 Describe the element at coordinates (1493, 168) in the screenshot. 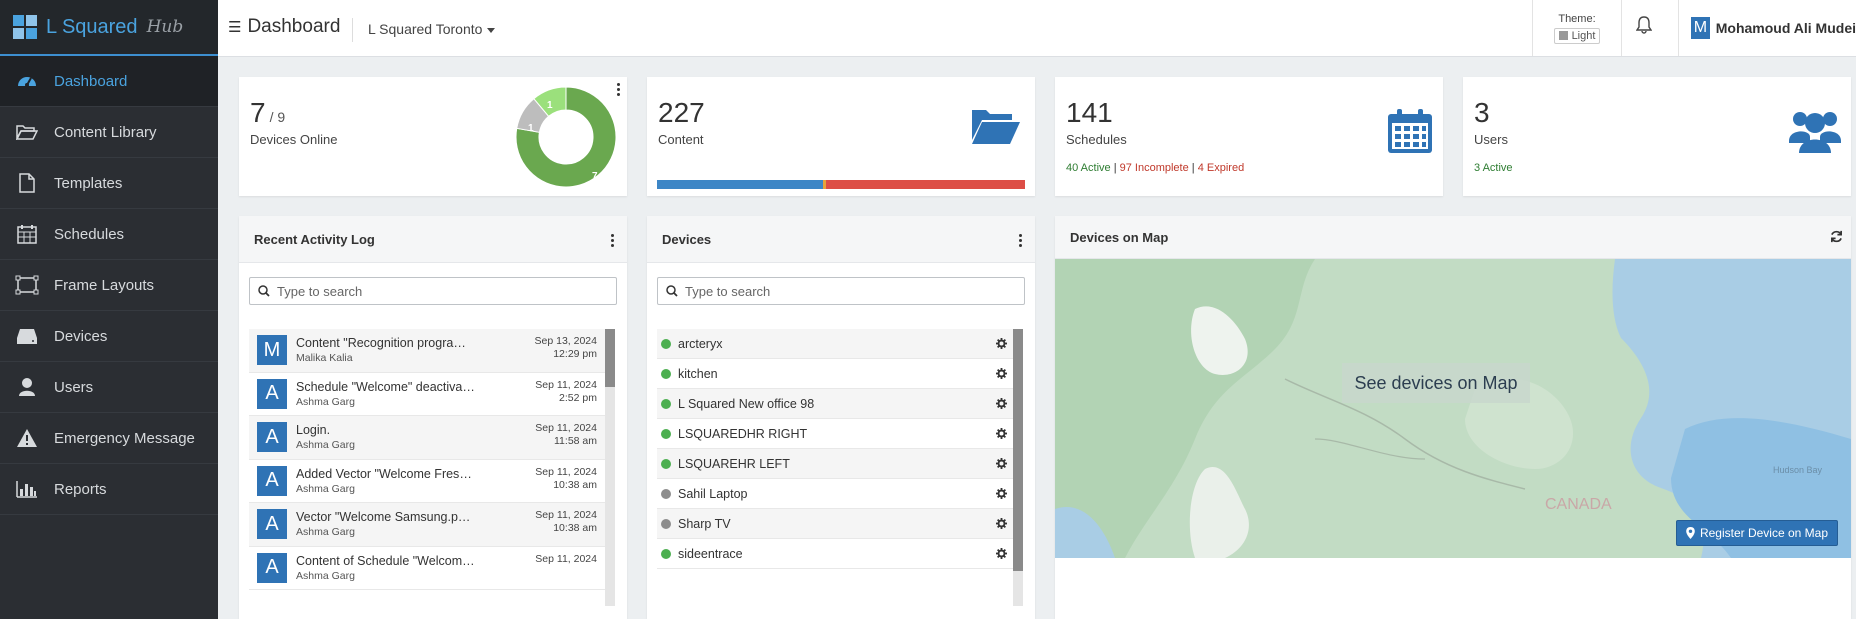

I see `users-active: 3 Active` at that location.